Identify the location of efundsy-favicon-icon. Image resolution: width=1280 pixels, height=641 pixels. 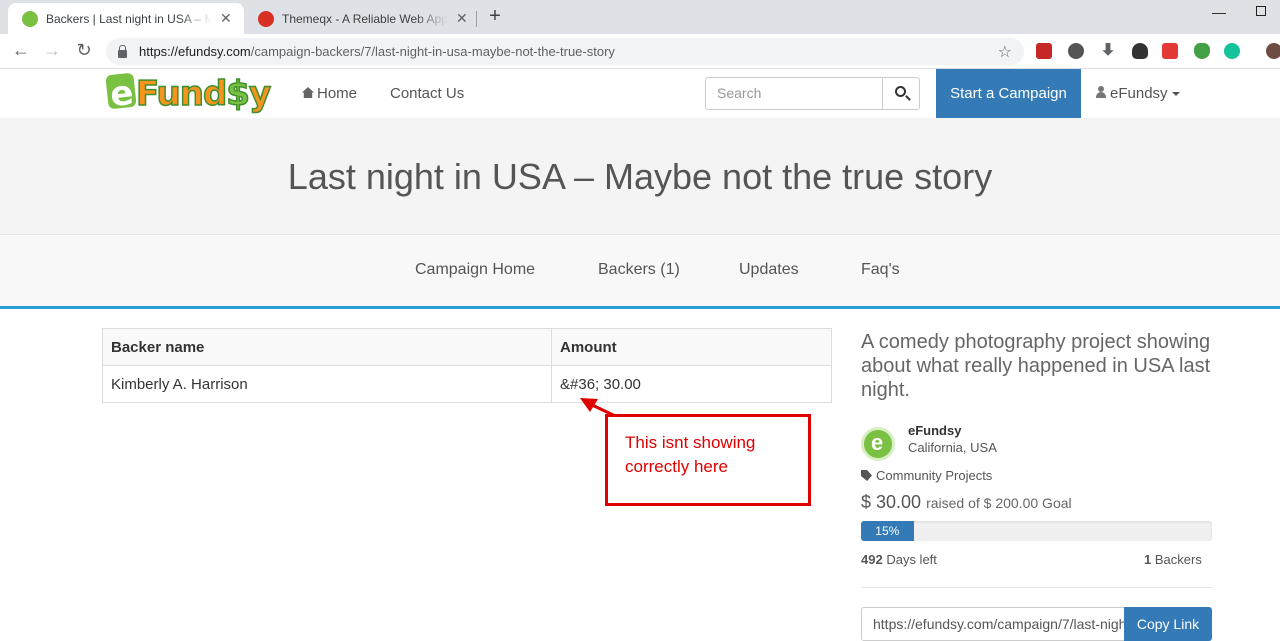
(30, 18).